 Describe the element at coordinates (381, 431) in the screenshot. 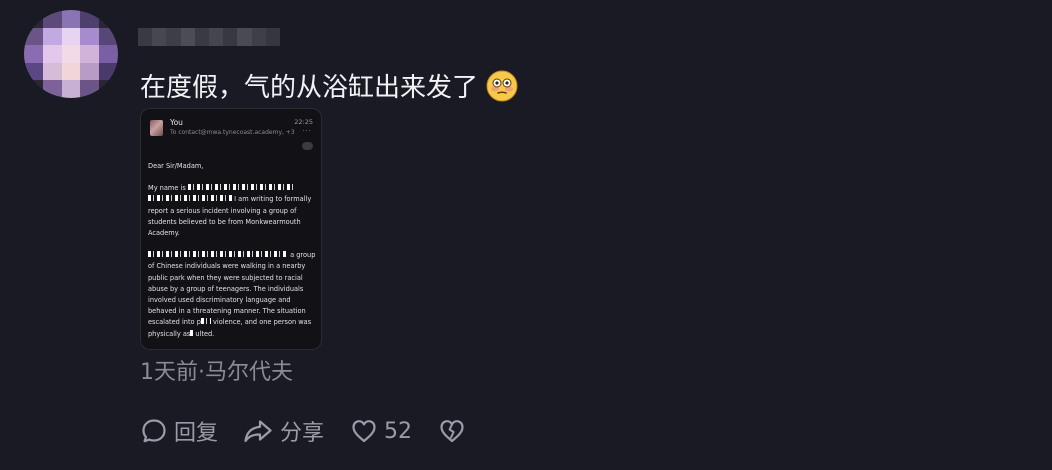

I see `like-button: 52` at that location.